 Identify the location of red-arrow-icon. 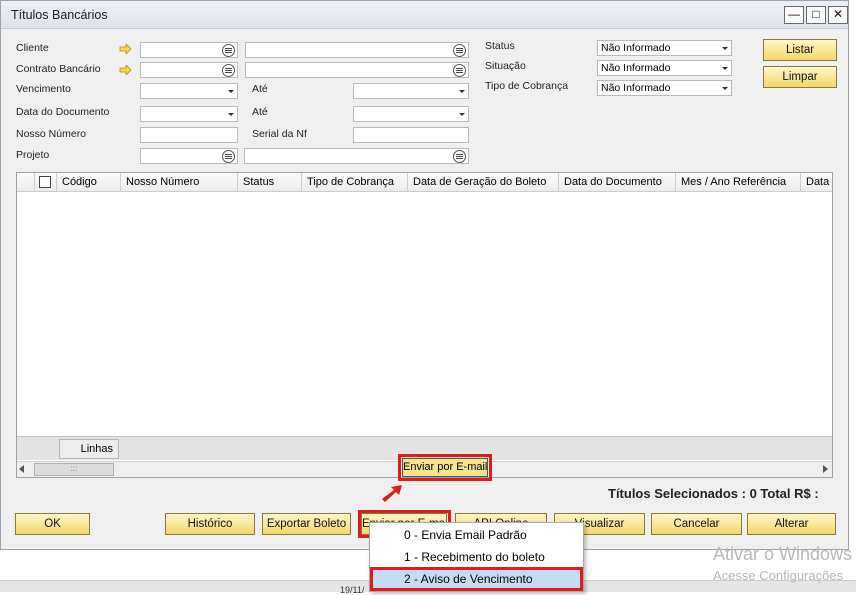
(392, 493).